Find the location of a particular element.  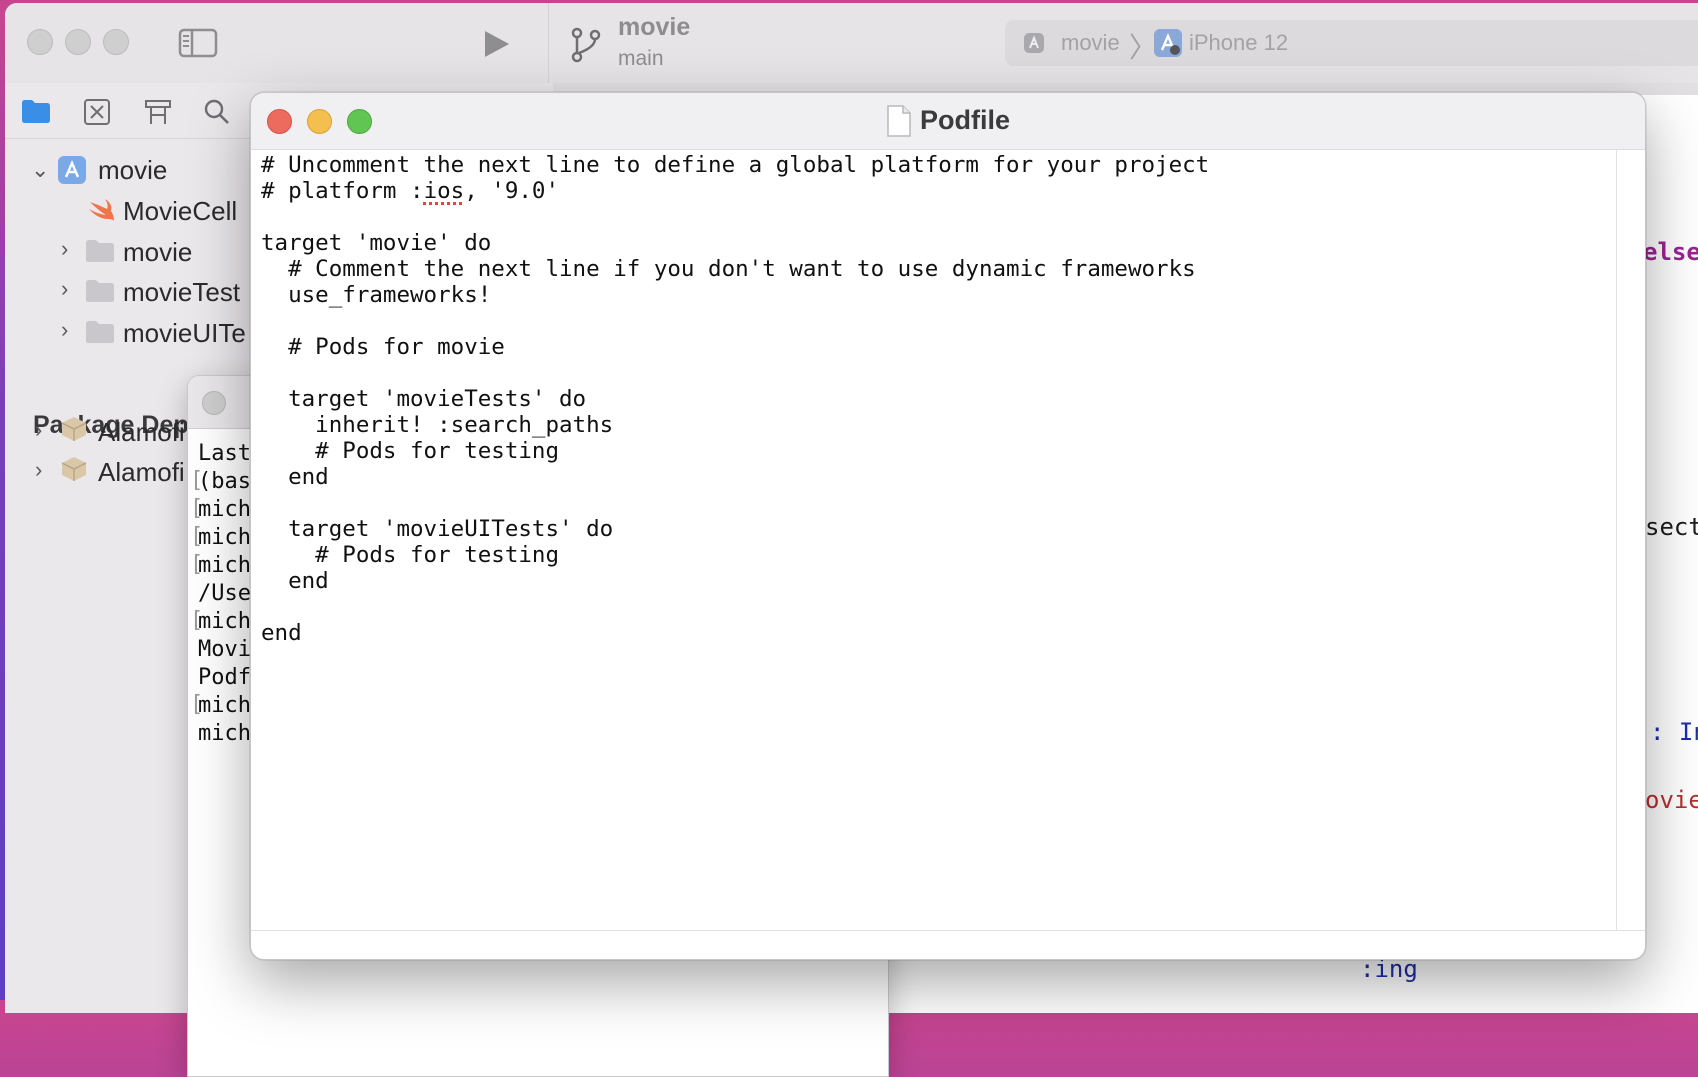

tree-item-package-2: Alamofi is located at coordinates (141, 472).